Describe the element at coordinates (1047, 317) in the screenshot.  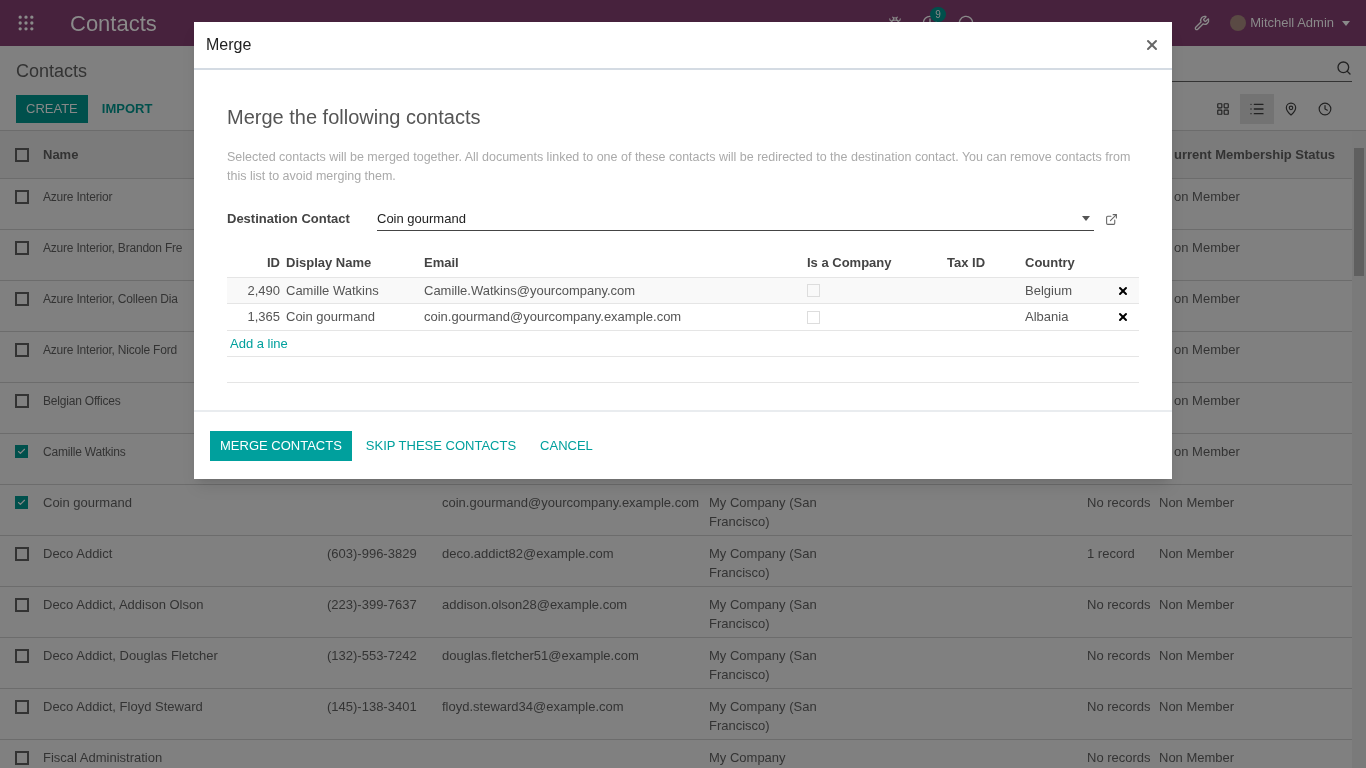
I see `table-cell: Albania` at that location.